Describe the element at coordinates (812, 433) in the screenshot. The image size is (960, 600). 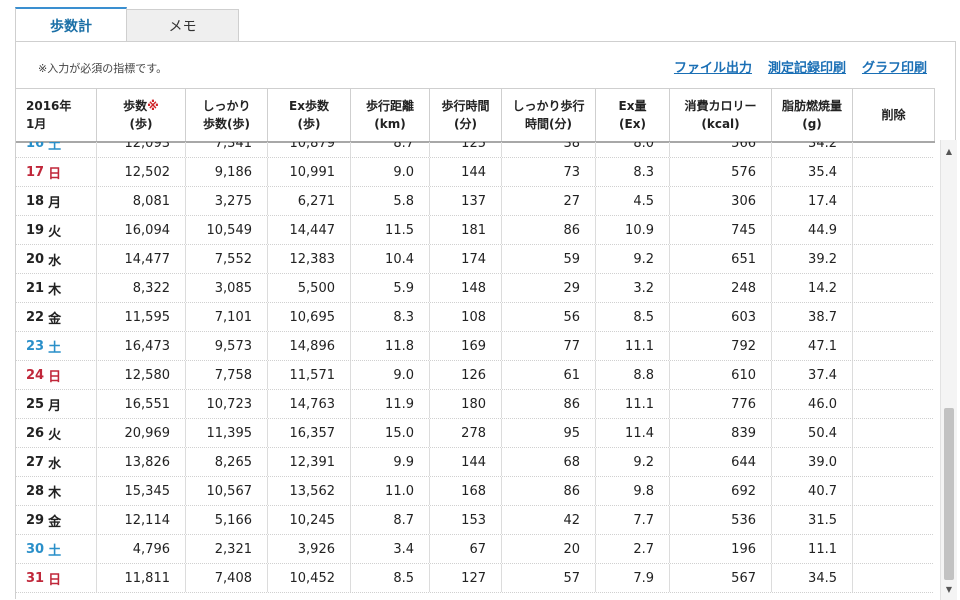
I see `value-cell: 50.4` at that location.